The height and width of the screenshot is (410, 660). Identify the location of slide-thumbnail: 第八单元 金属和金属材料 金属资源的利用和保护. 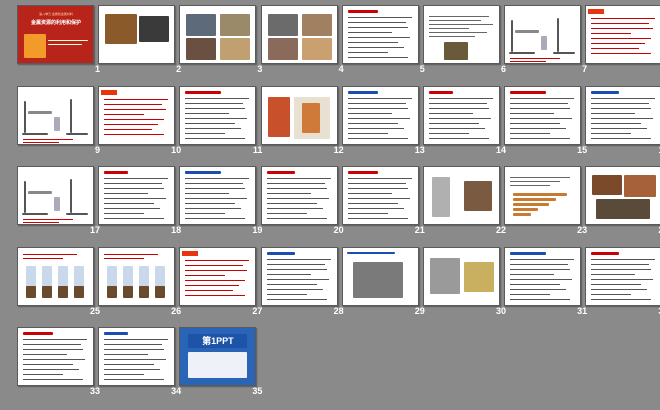
(55, 34).